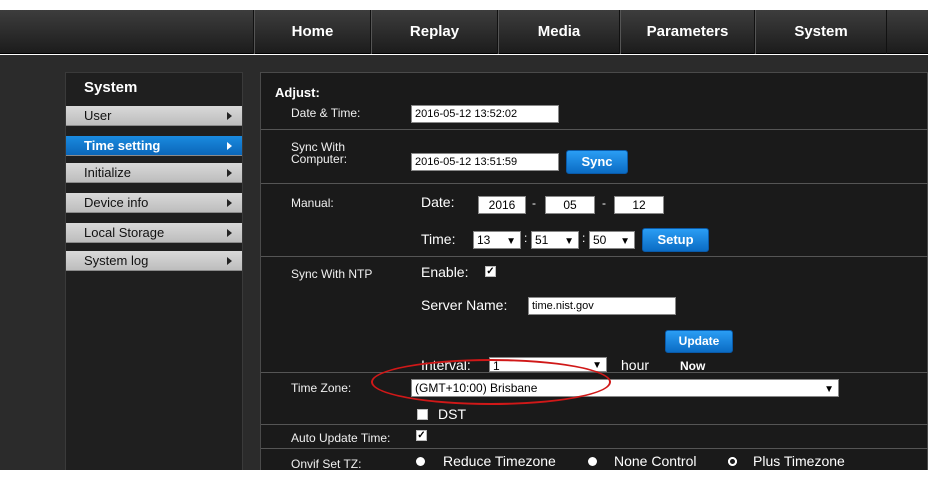 The image size is (928, 484). Describe the element at coordinates (154, 173) in the screenshot. I see `sidebar-item-initialize: Initialize` at that location.